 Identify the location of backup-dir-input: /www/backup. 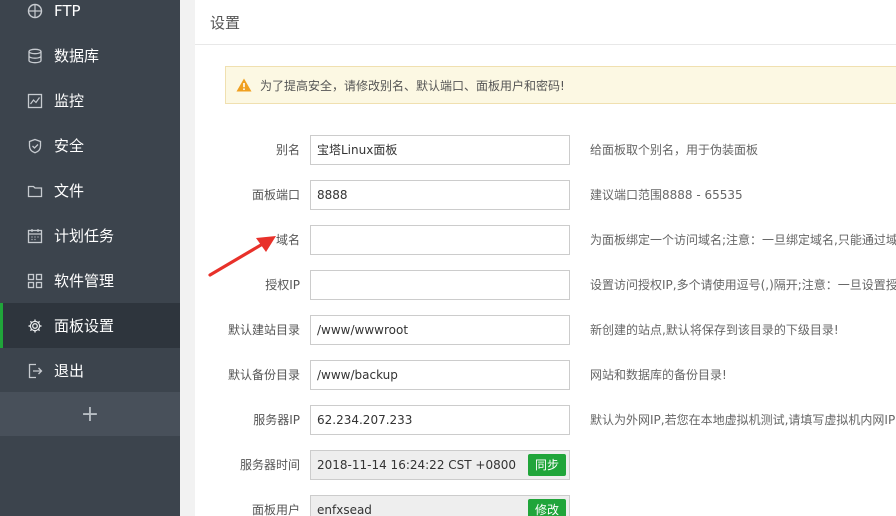
(440, 375).